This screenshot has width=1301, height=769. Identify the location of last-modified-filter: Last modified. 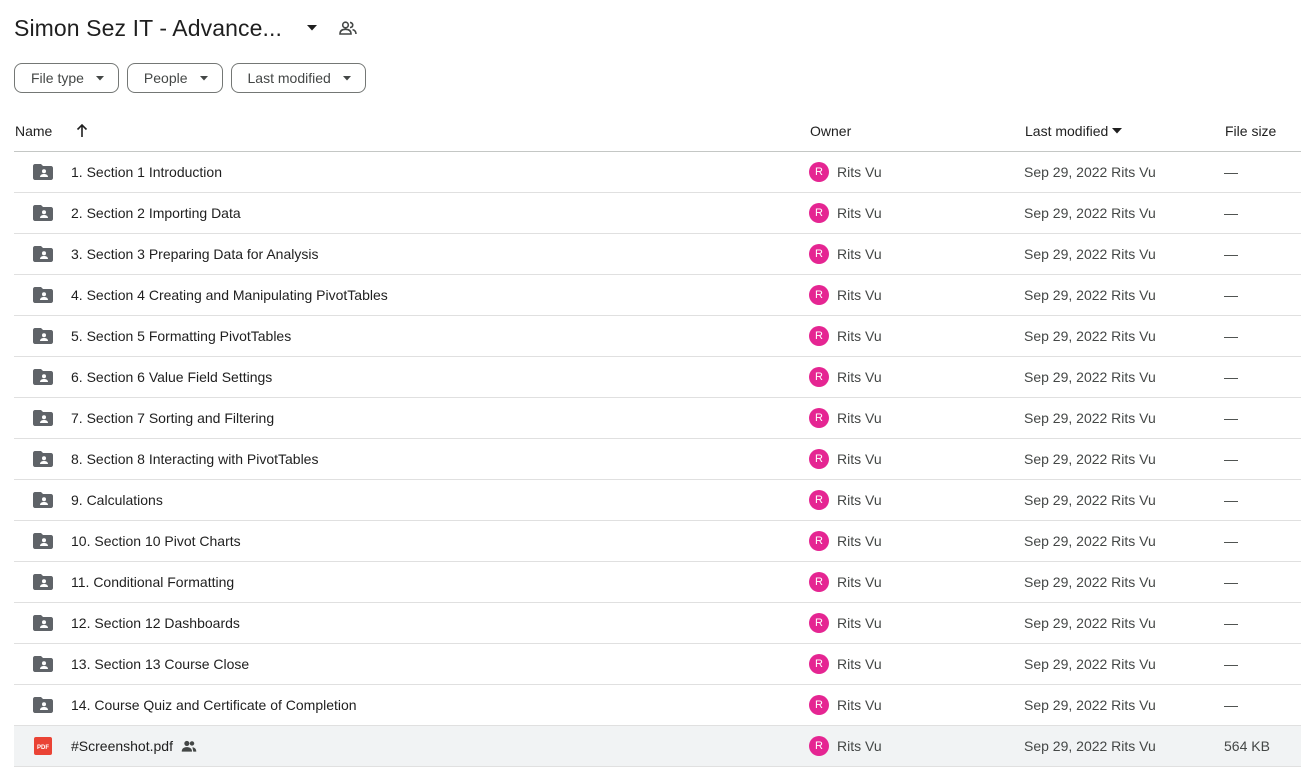
(298, 78).